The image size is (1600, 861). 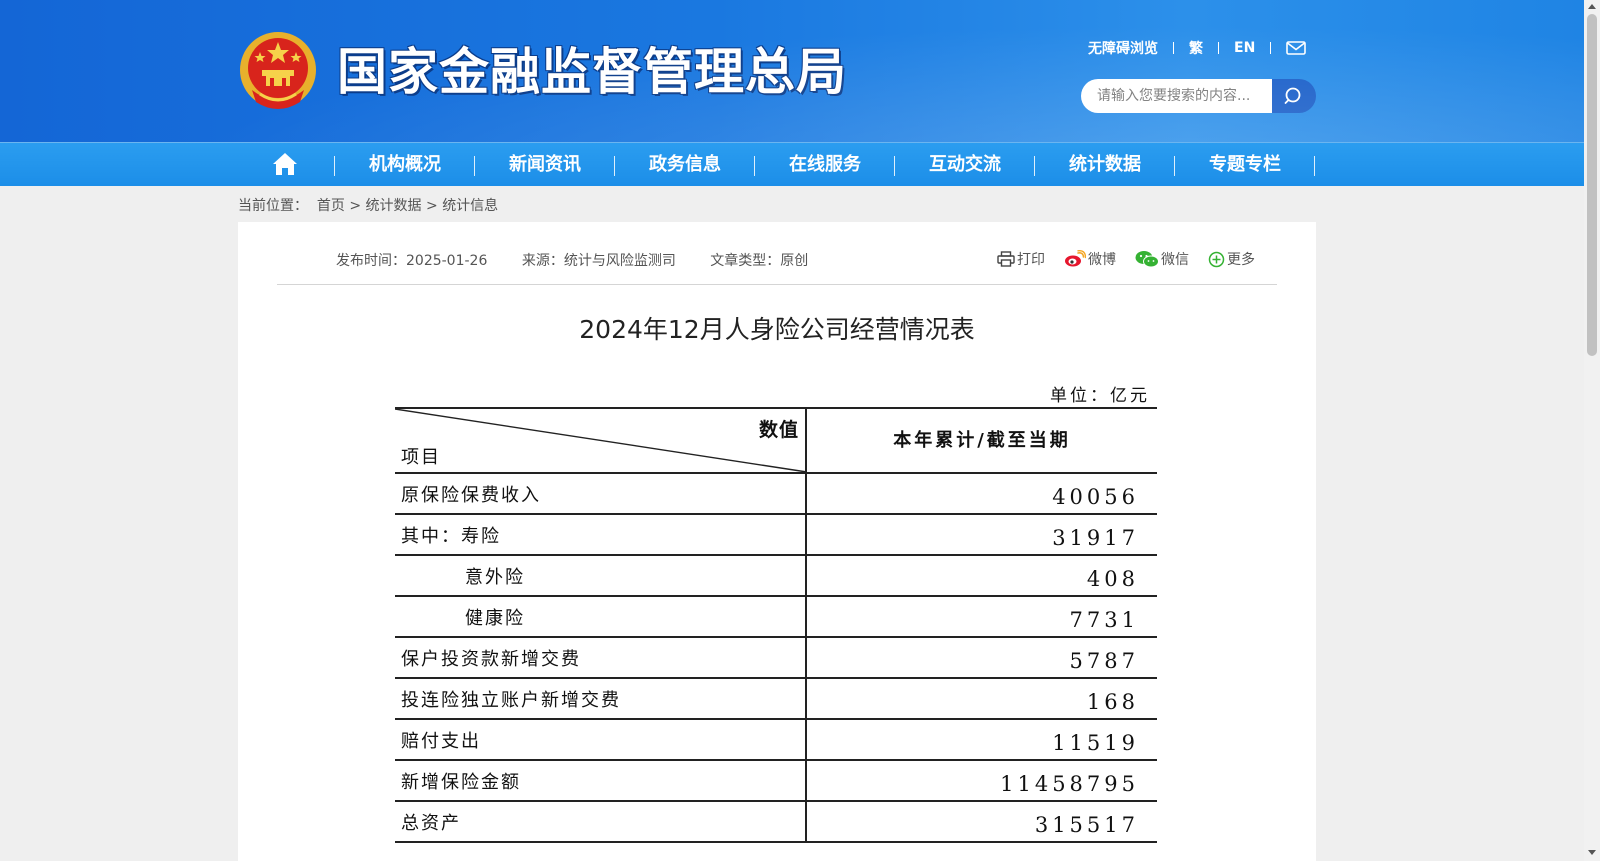 What do you see at coordinates (776, 576) in the screenshot?
I see `table-row: 意外险 408` at bounding box center [776, 576].